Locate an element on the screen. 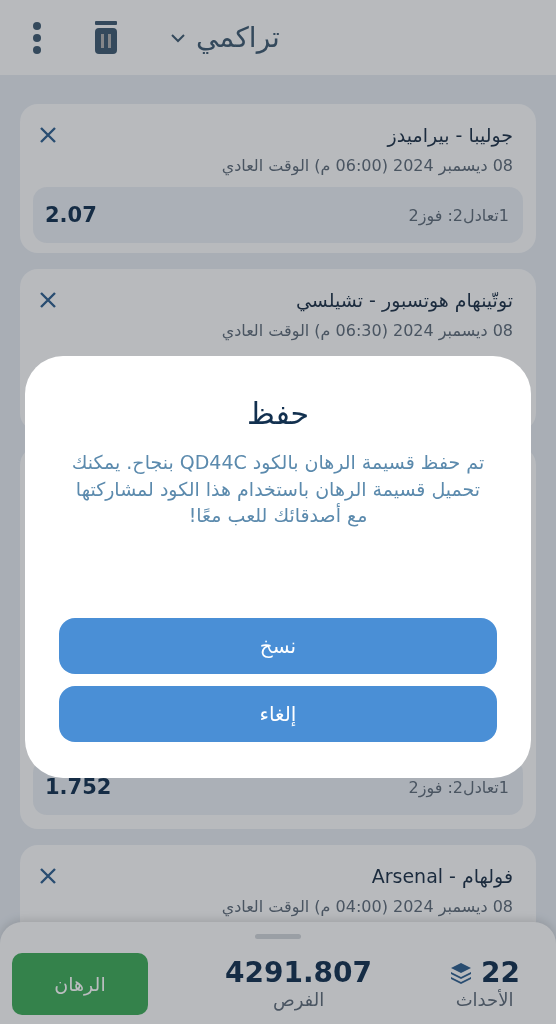  dialog-title: حفظ is located at coordinates (278, 413).